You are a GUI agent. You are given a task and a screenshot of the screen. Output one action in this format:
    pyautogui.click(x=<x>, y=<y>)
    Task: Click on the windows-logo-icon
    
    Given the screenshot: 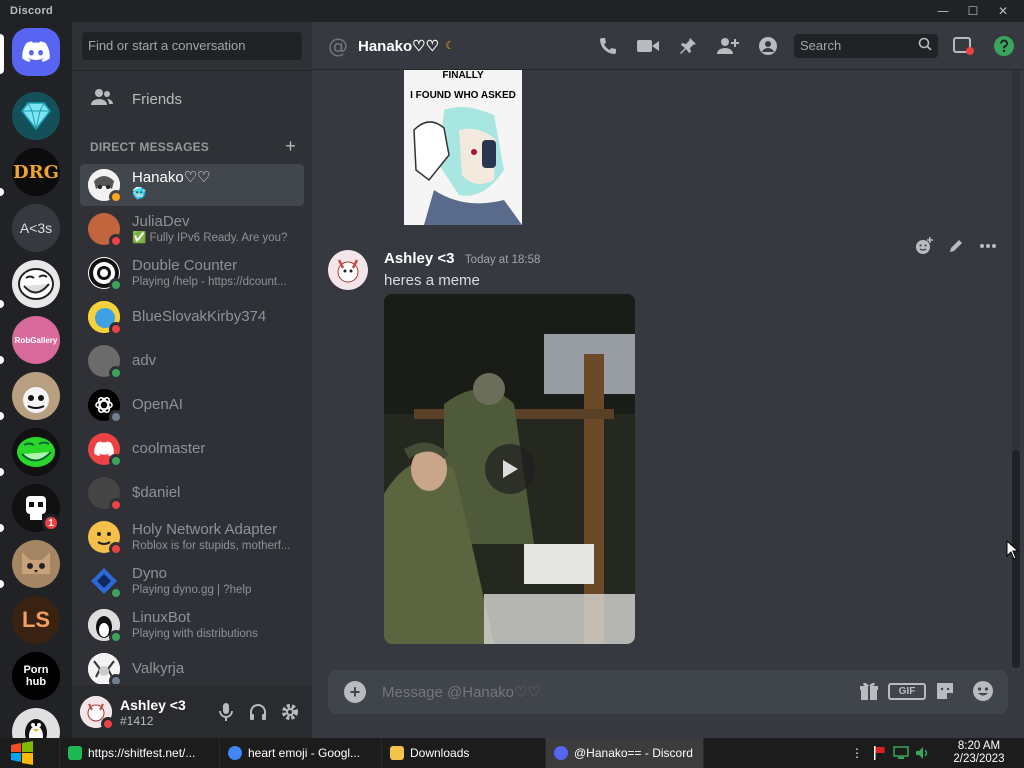 What is the action you would take?
    pyautogui.click(x=22, y=753)
    